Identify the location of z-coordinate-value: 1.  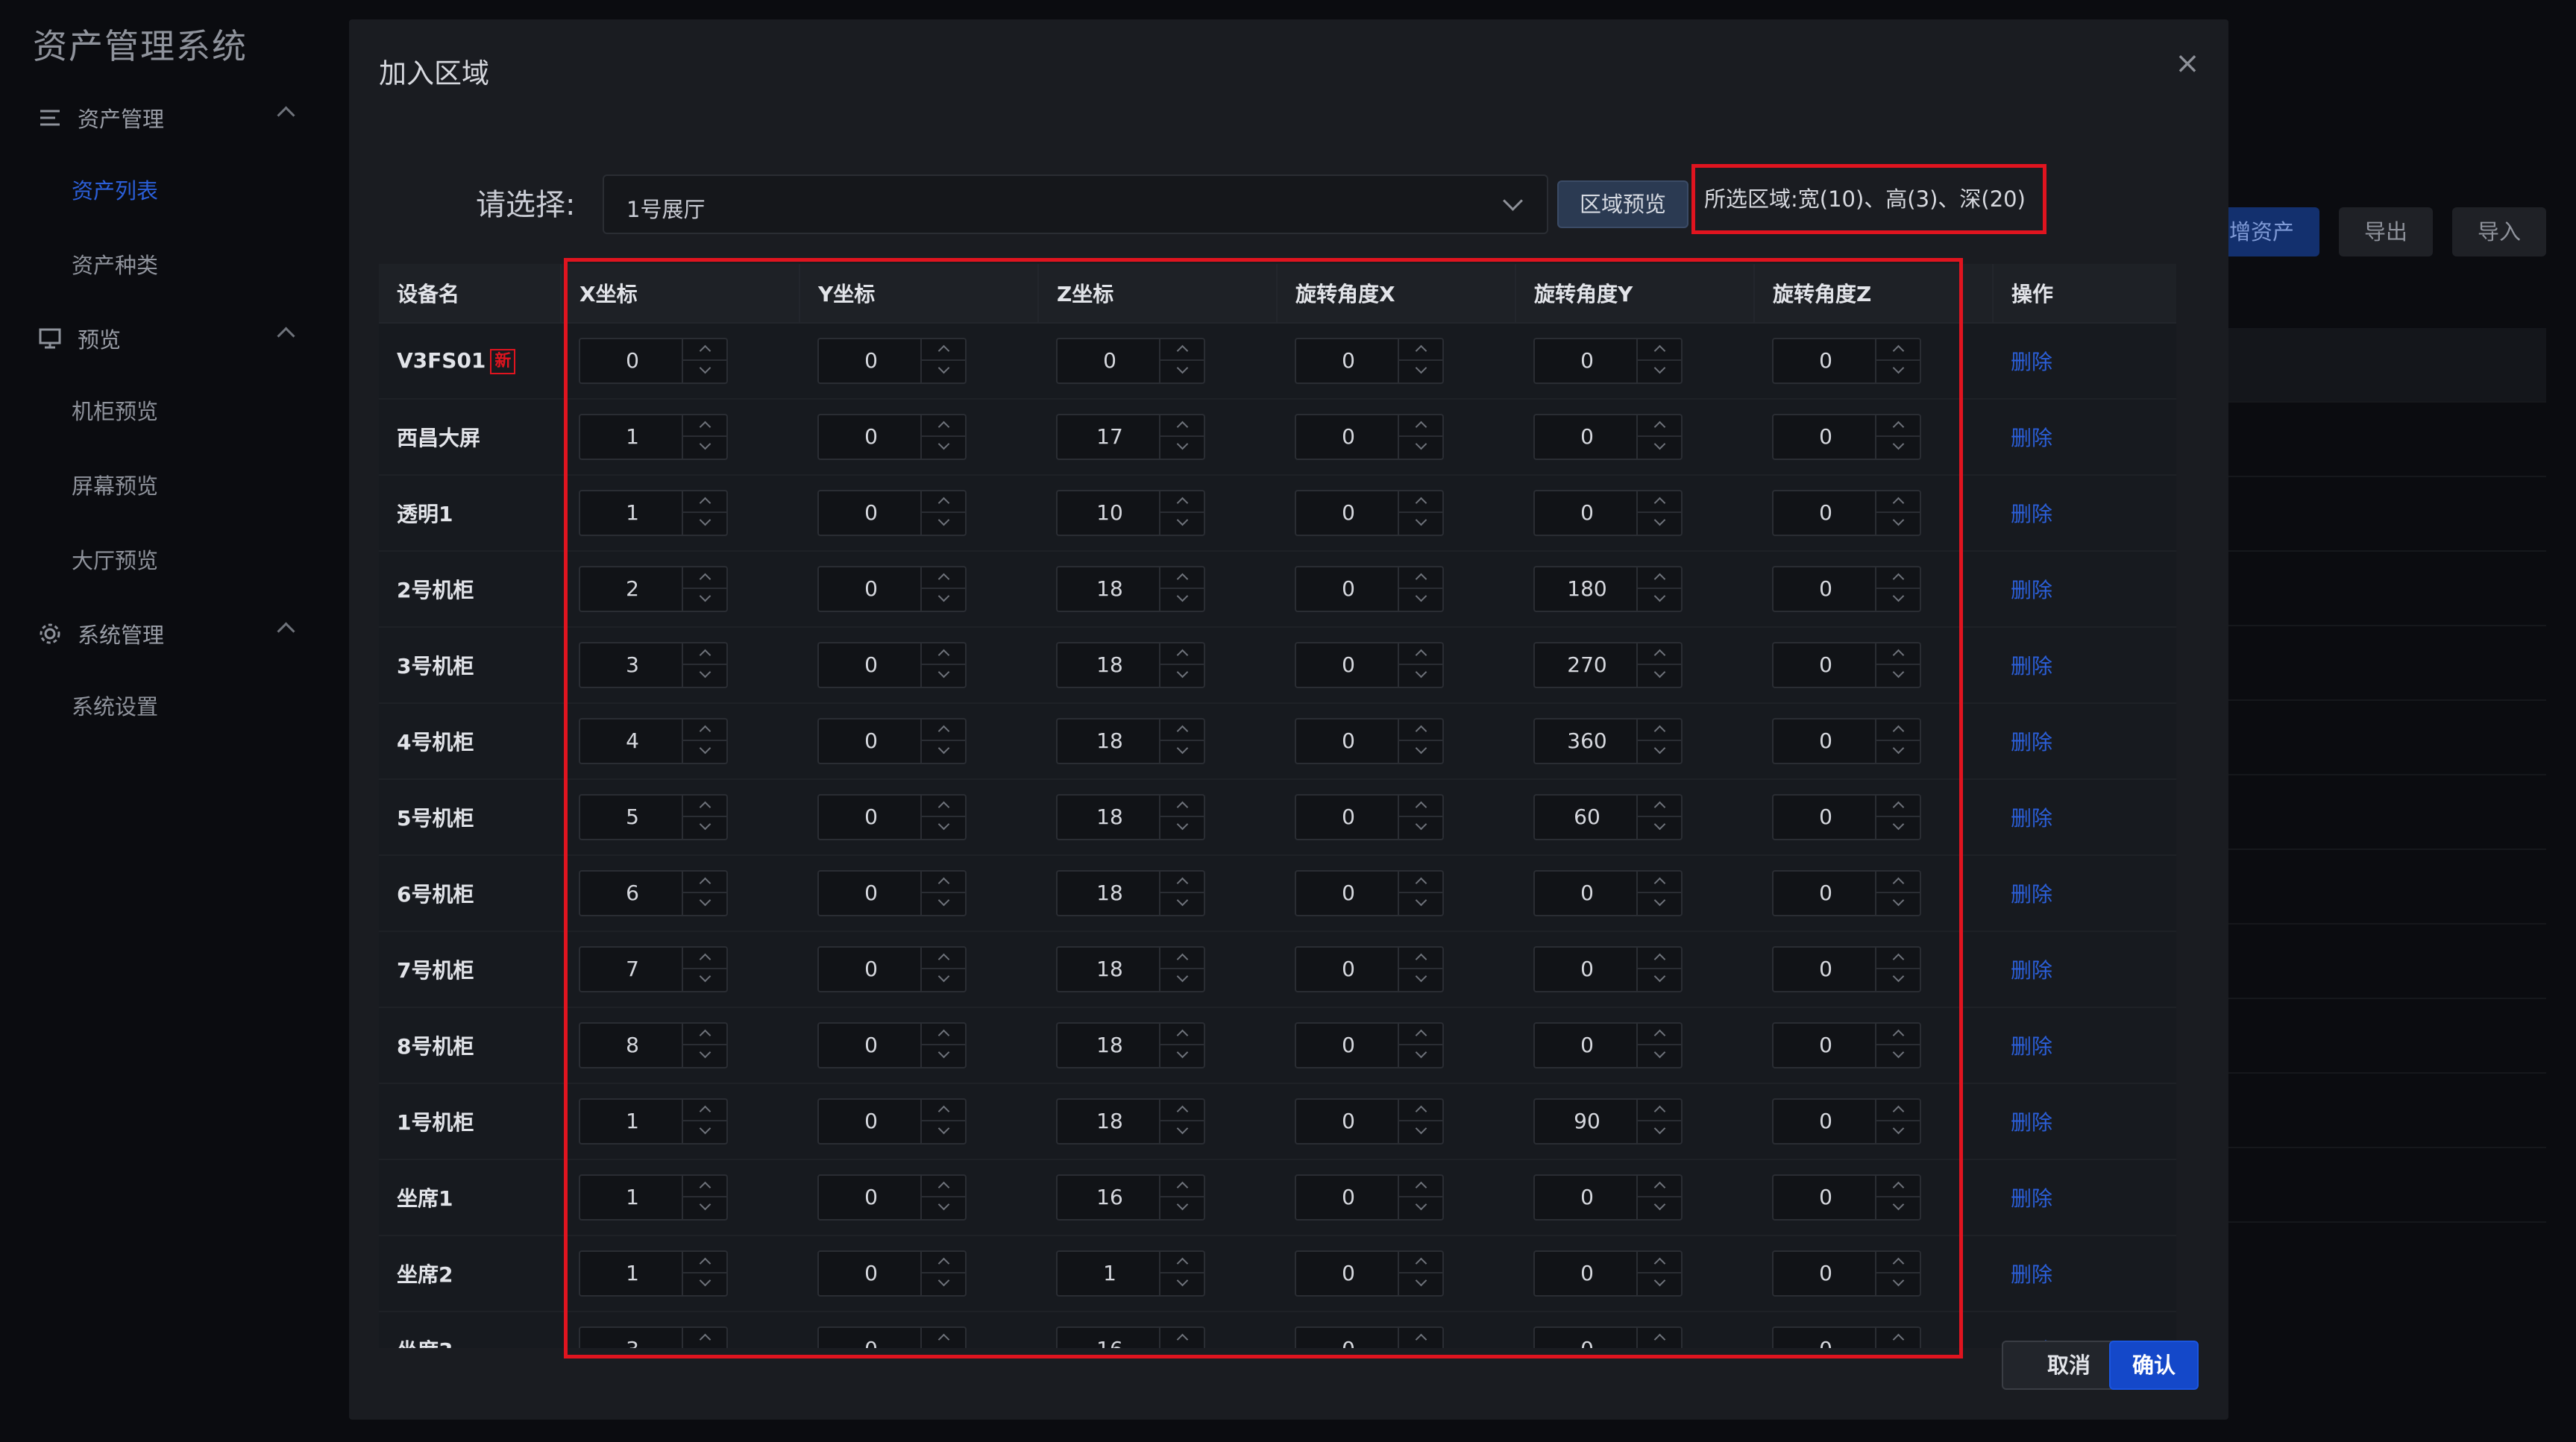
(1110, 1273).